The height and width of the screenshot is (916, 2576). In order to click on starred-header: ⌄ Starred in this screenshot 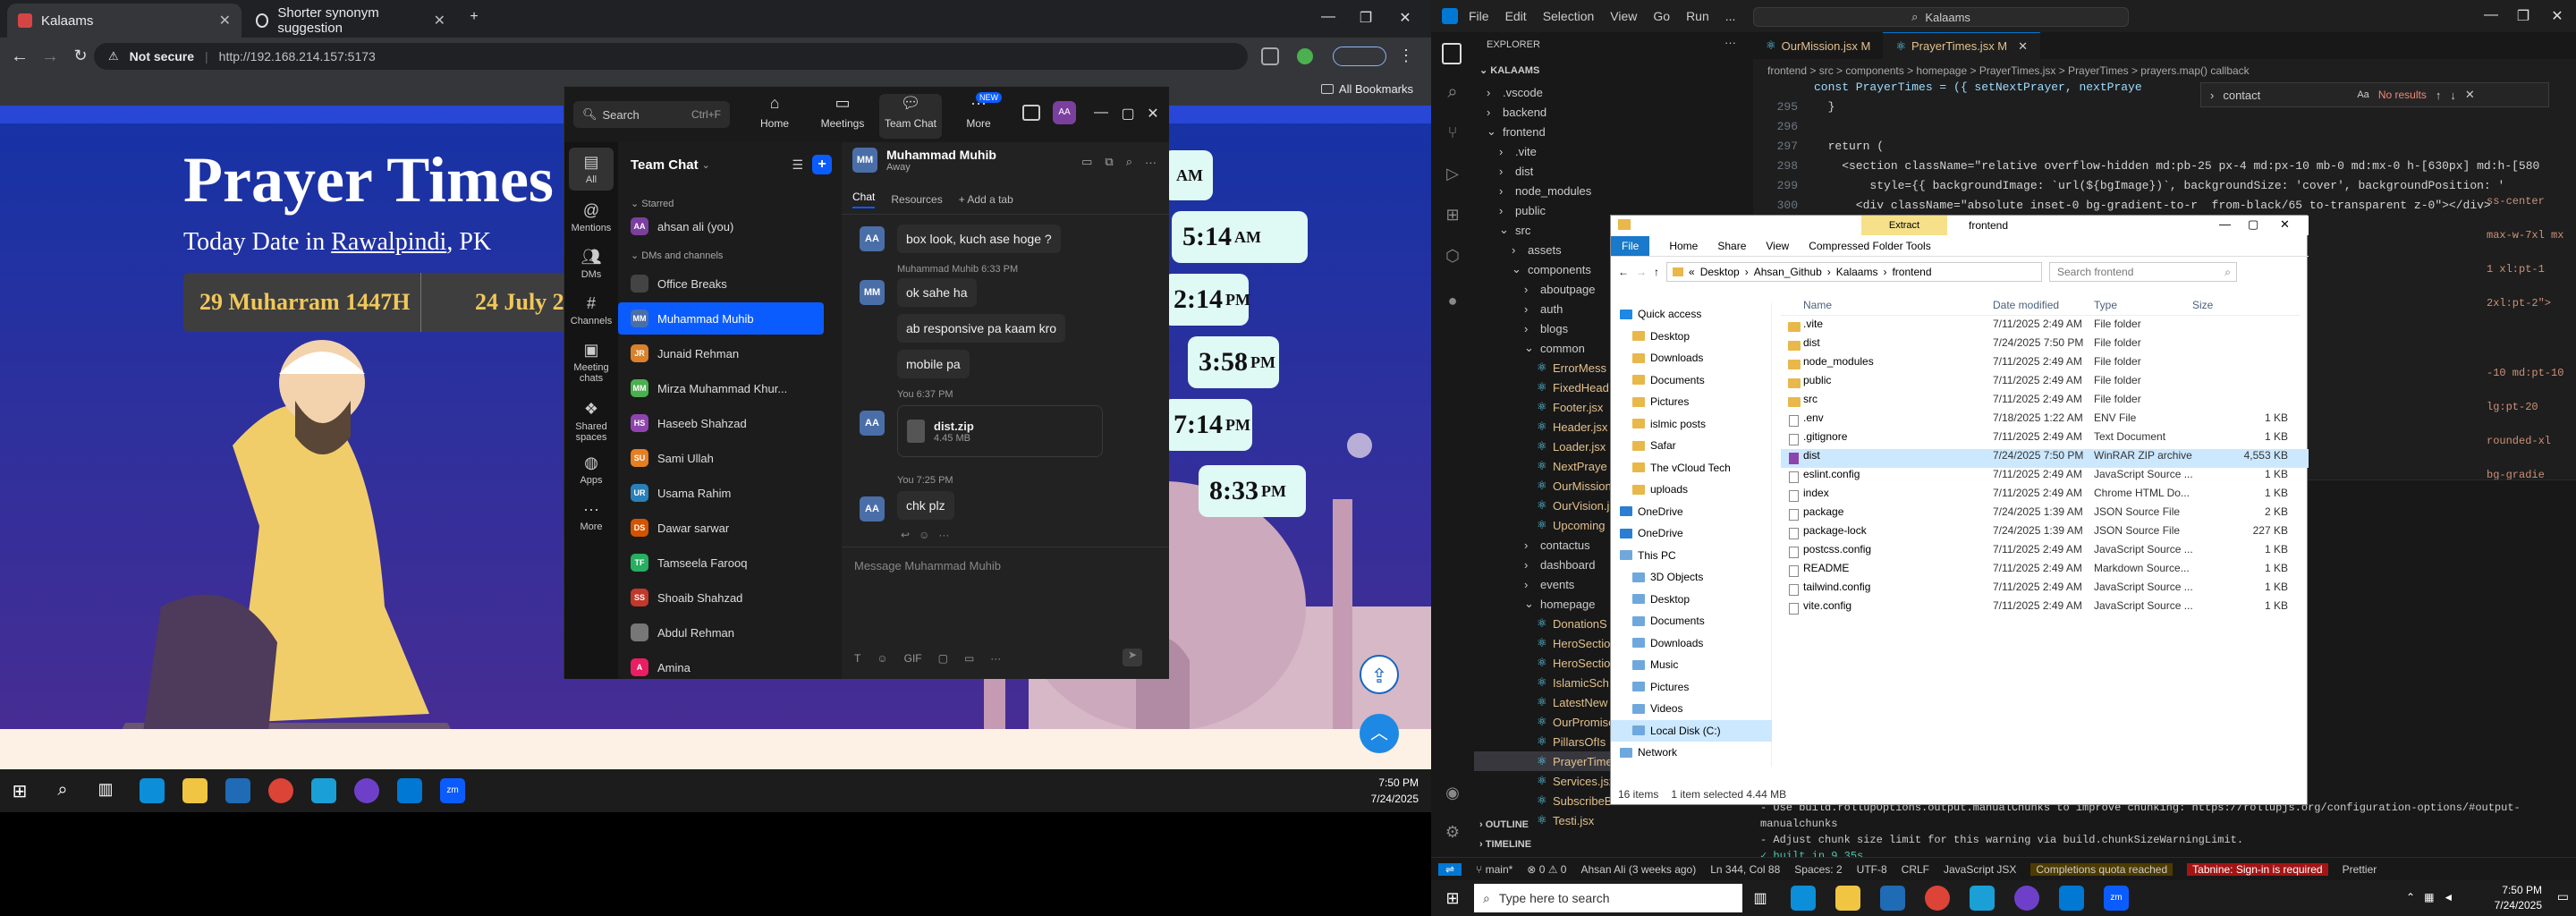, I will do `click(652, 203)`.